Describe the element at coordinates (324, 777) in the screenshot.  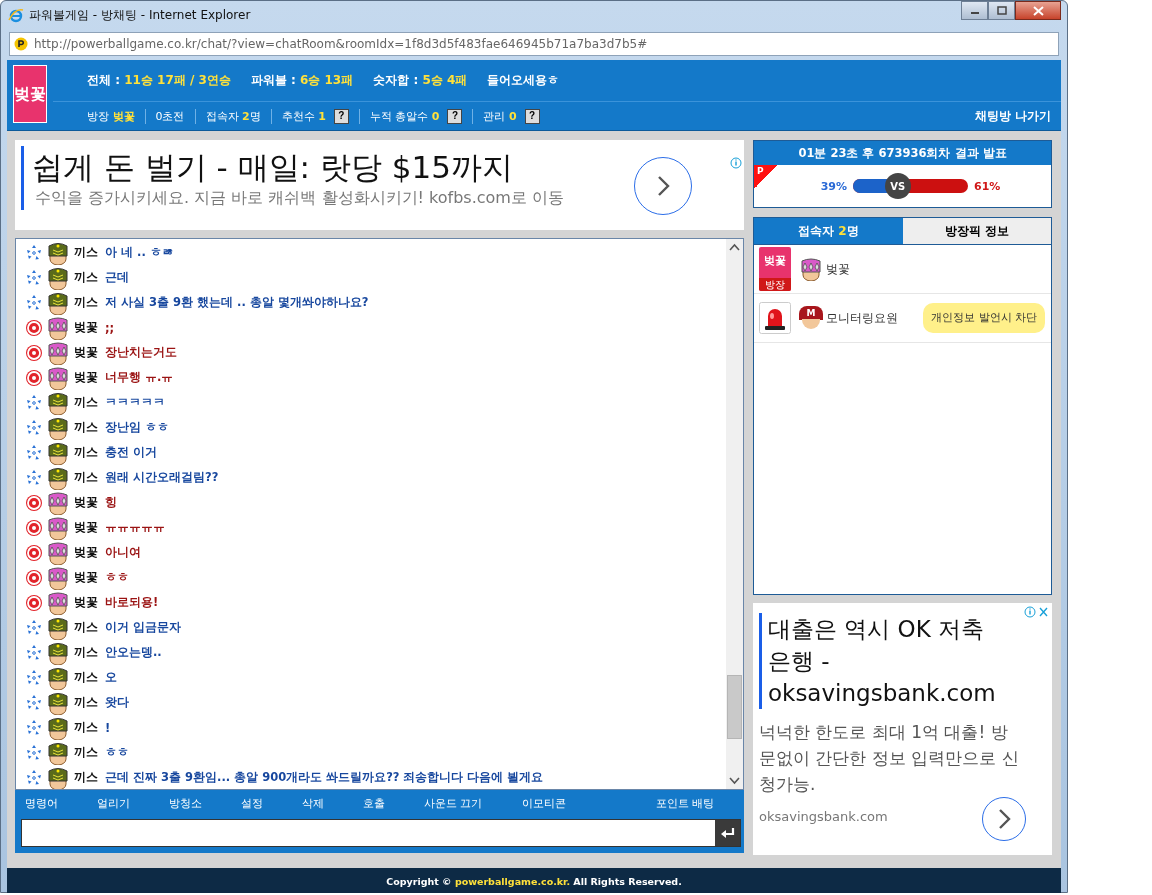
I see `message-text: 근데 진짜 3출 9환임... 총알 900개라도 쏴드릴까요?? 죄송합니다 다음에 뵐게요` at that location.